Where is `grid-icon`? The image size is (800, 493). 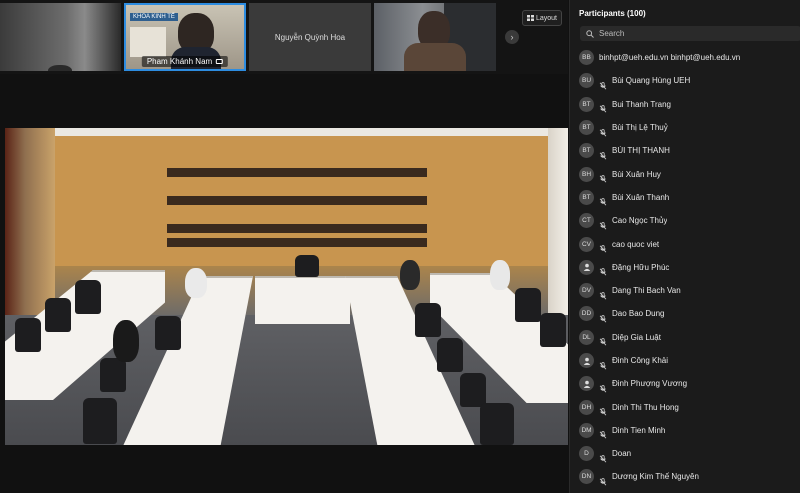
grid-icon is located at coordinates (530, 18).